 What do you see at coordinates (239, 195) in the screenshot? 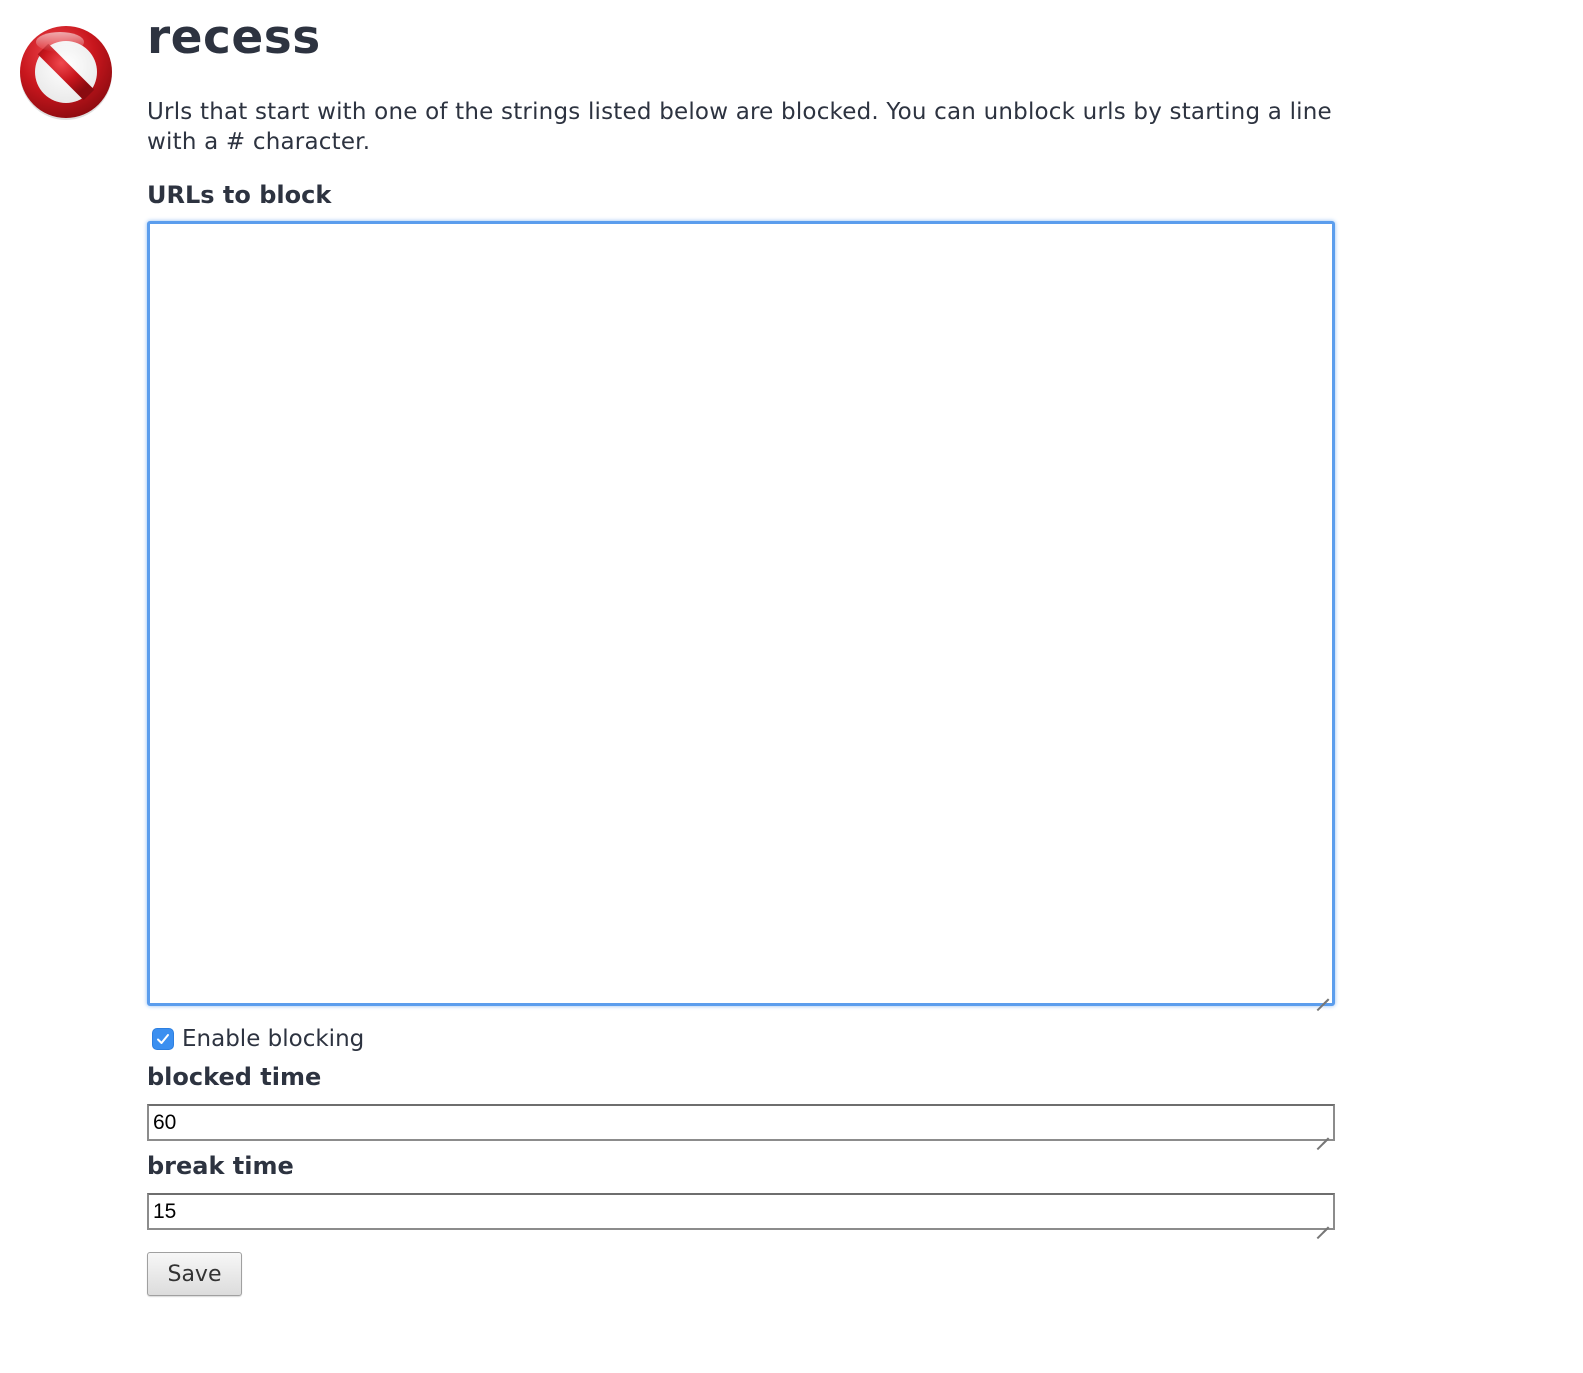
I see `urls-label: URLs to block` at bounding box center [239, 195].